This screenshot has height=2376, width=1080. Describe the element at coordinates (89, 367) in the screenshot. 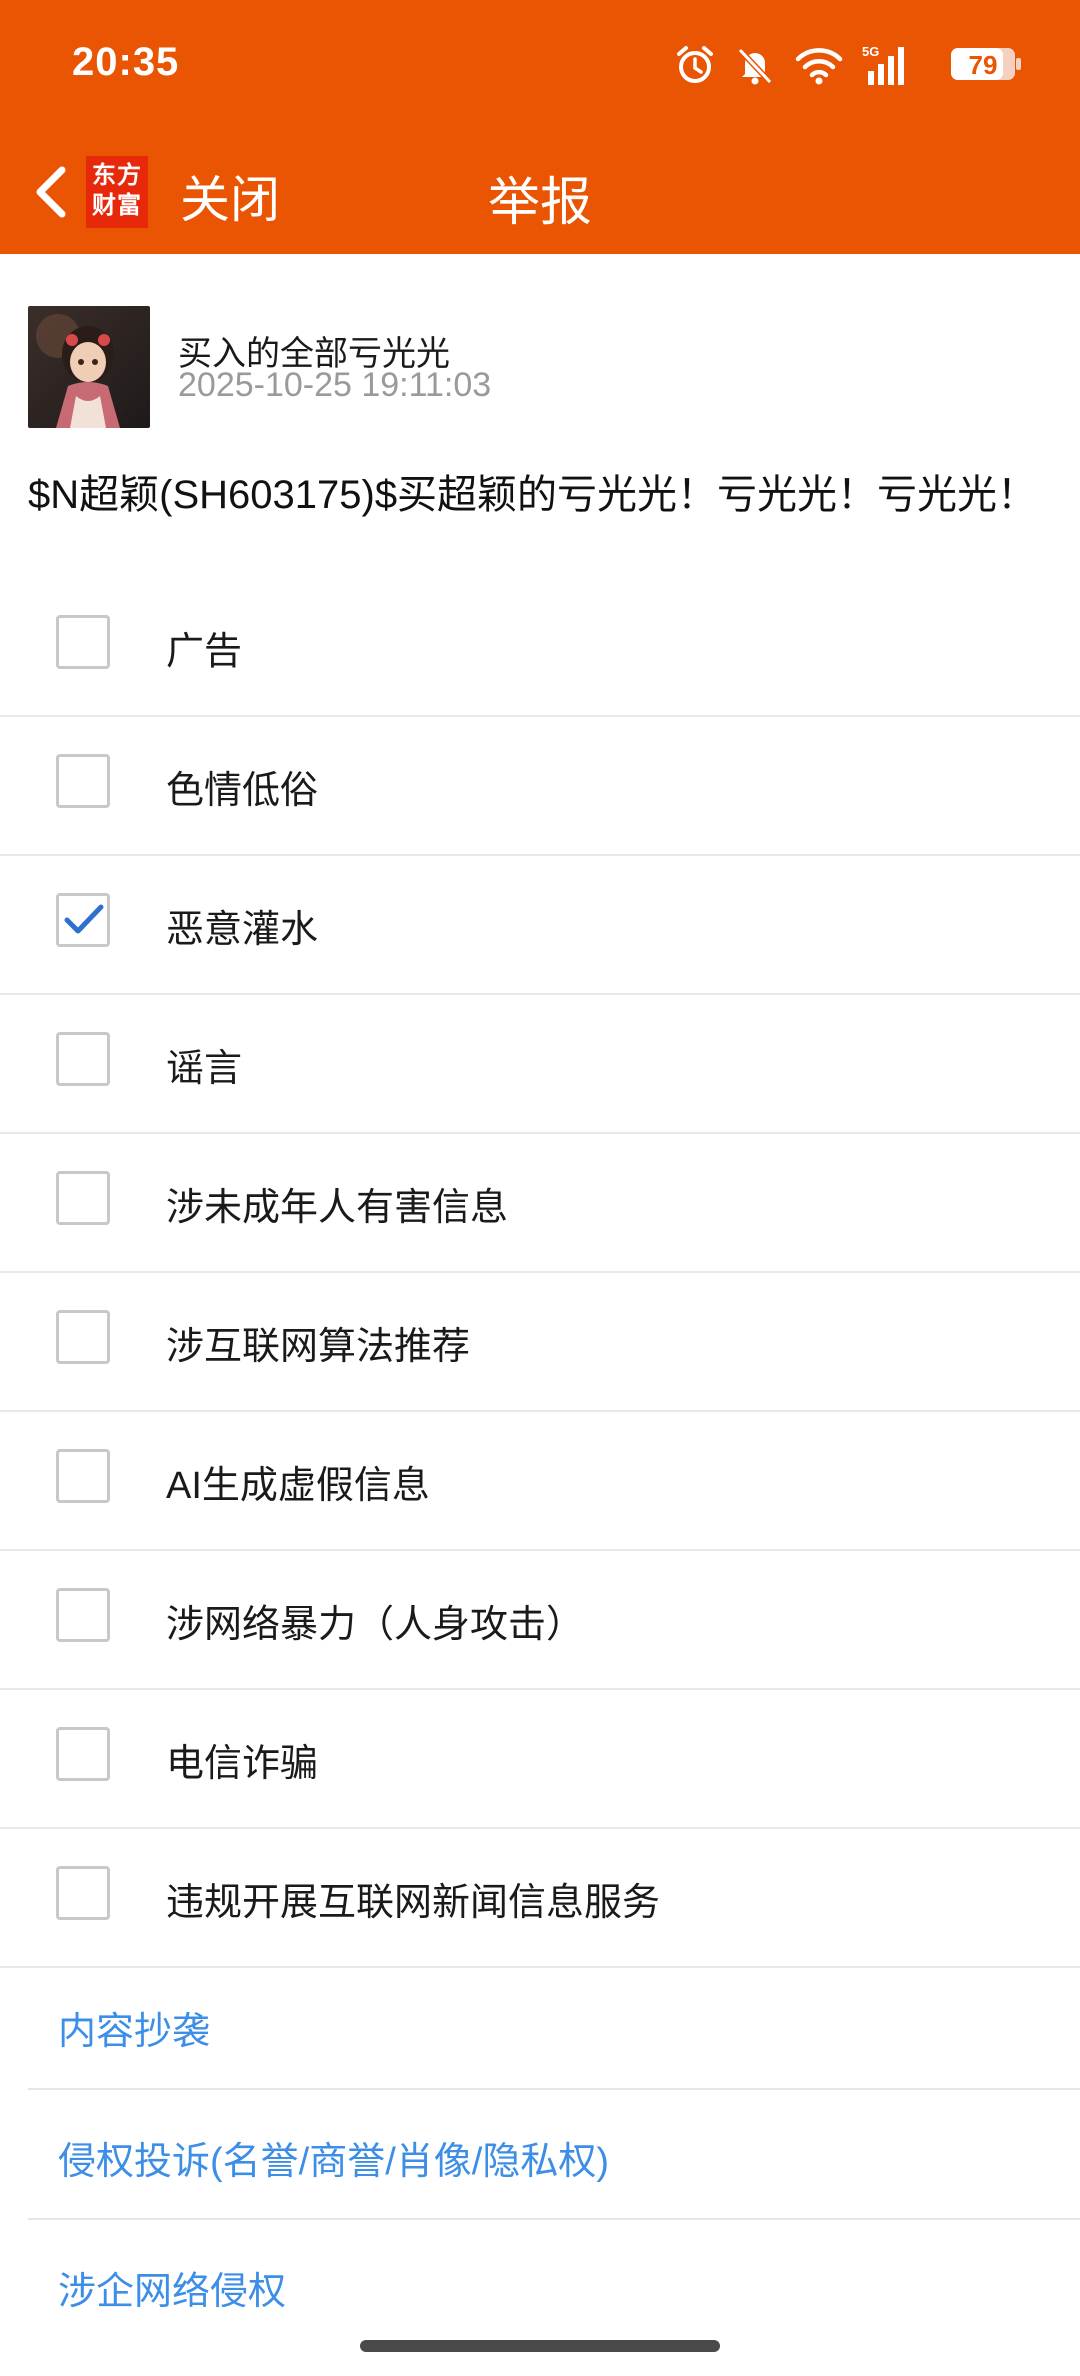

I see `avatar` at that location.